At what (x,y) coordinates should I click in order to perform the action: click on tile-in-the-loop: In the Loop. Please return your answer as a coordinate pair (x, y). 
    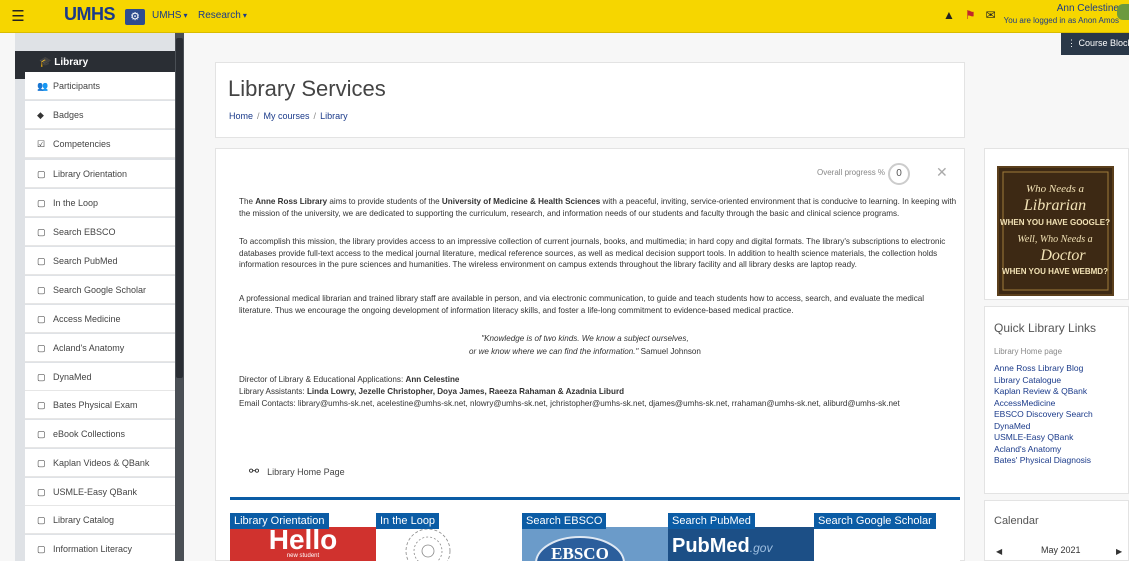
    Looking at the image, I should click on (449, 529).